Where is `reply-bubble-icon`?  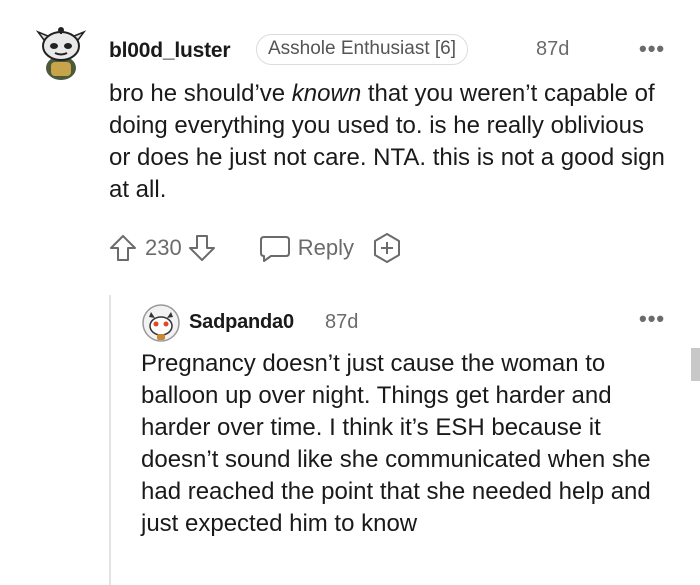 reply-bubble-icon is located at coordinates (274, 249).